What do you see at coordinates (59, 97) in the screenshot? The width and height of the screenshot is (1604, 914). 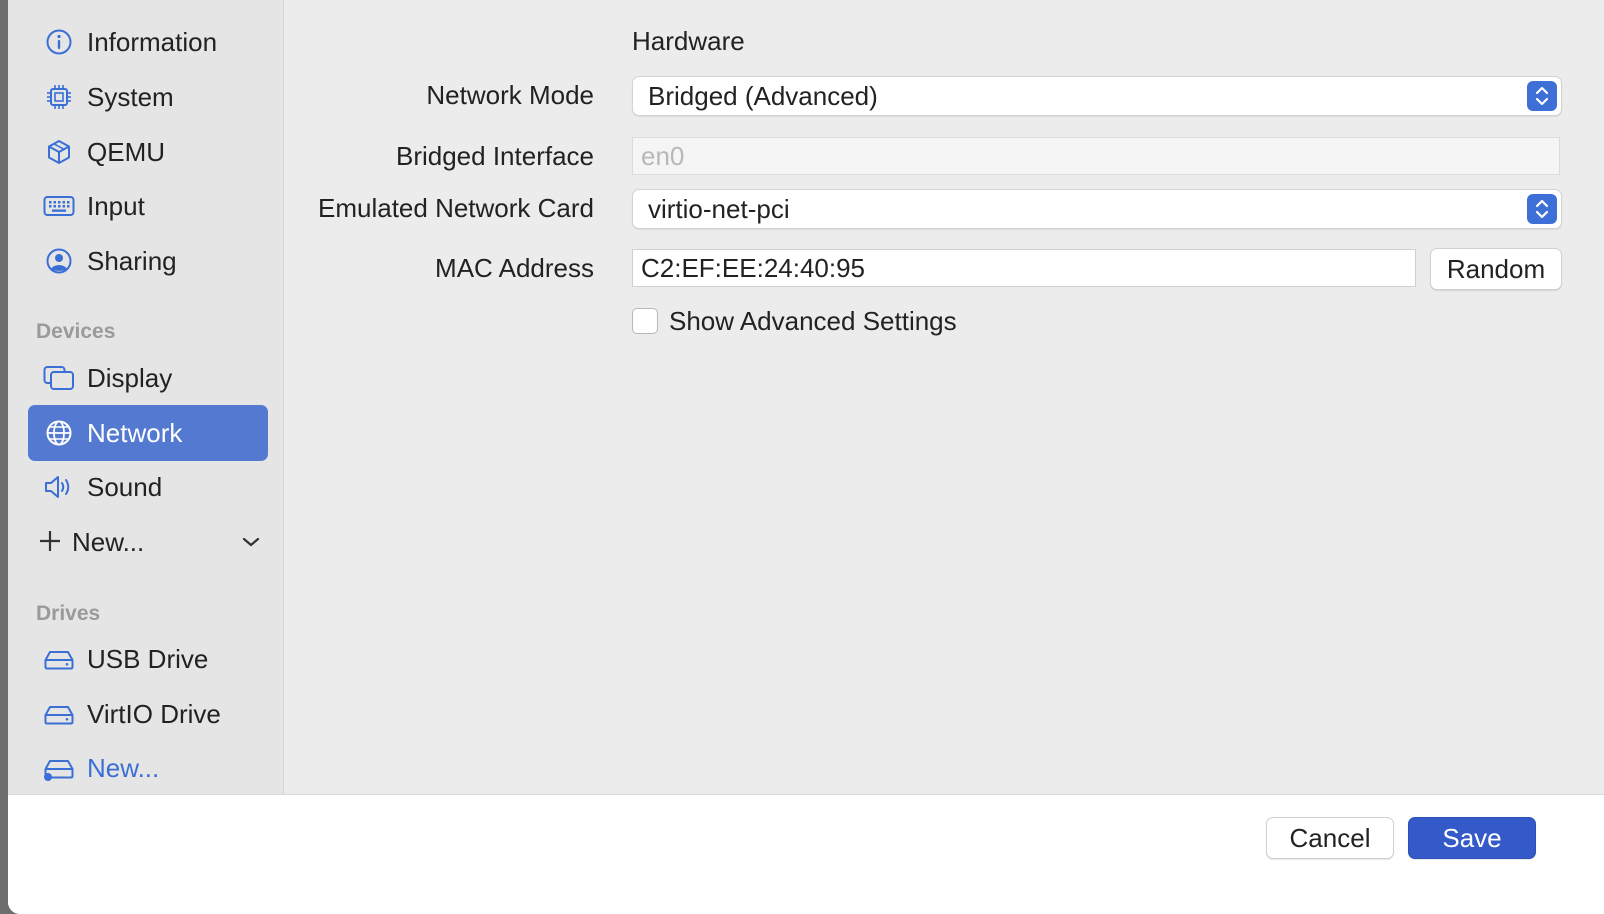 I see `cpu-chip-icon` at bounding box center [59, 97].